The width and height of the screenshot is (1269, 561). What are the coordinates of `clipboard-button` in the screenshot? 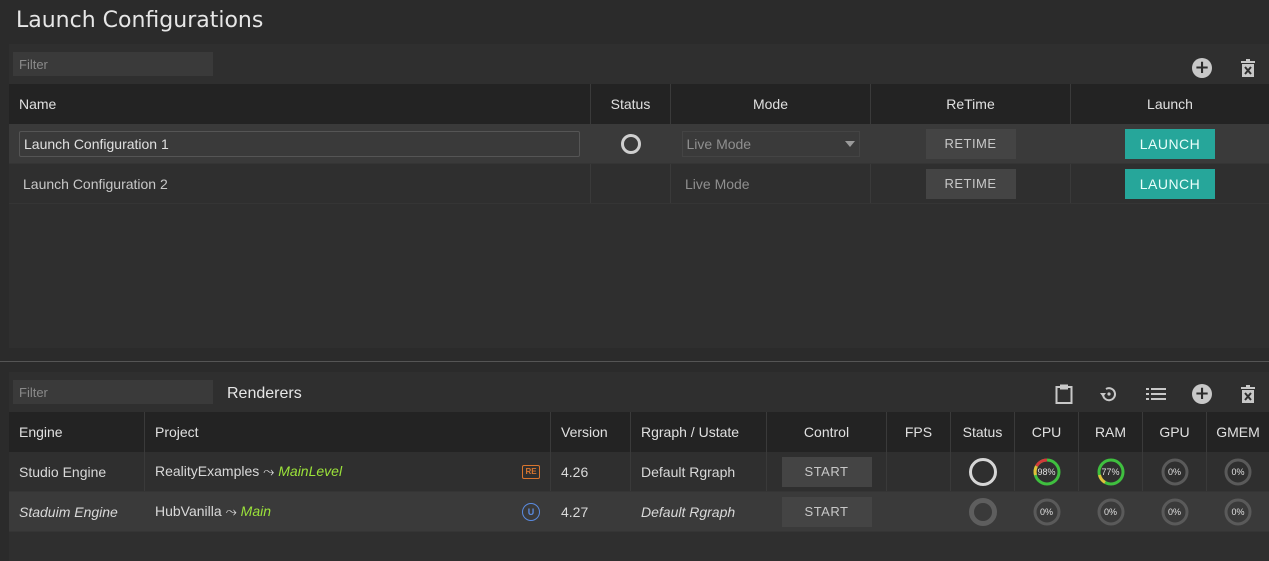 It's located at (1064, 394).